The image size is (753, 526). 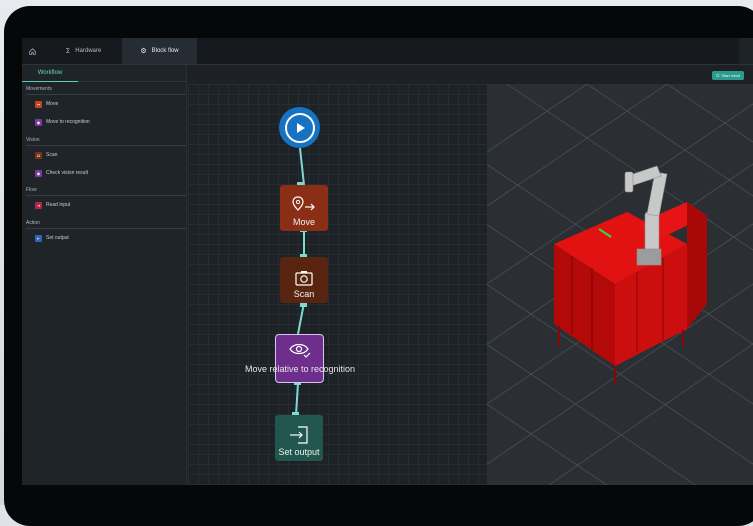 I want to click on flow-block-scan: Scan, so click(x=304, y=280).